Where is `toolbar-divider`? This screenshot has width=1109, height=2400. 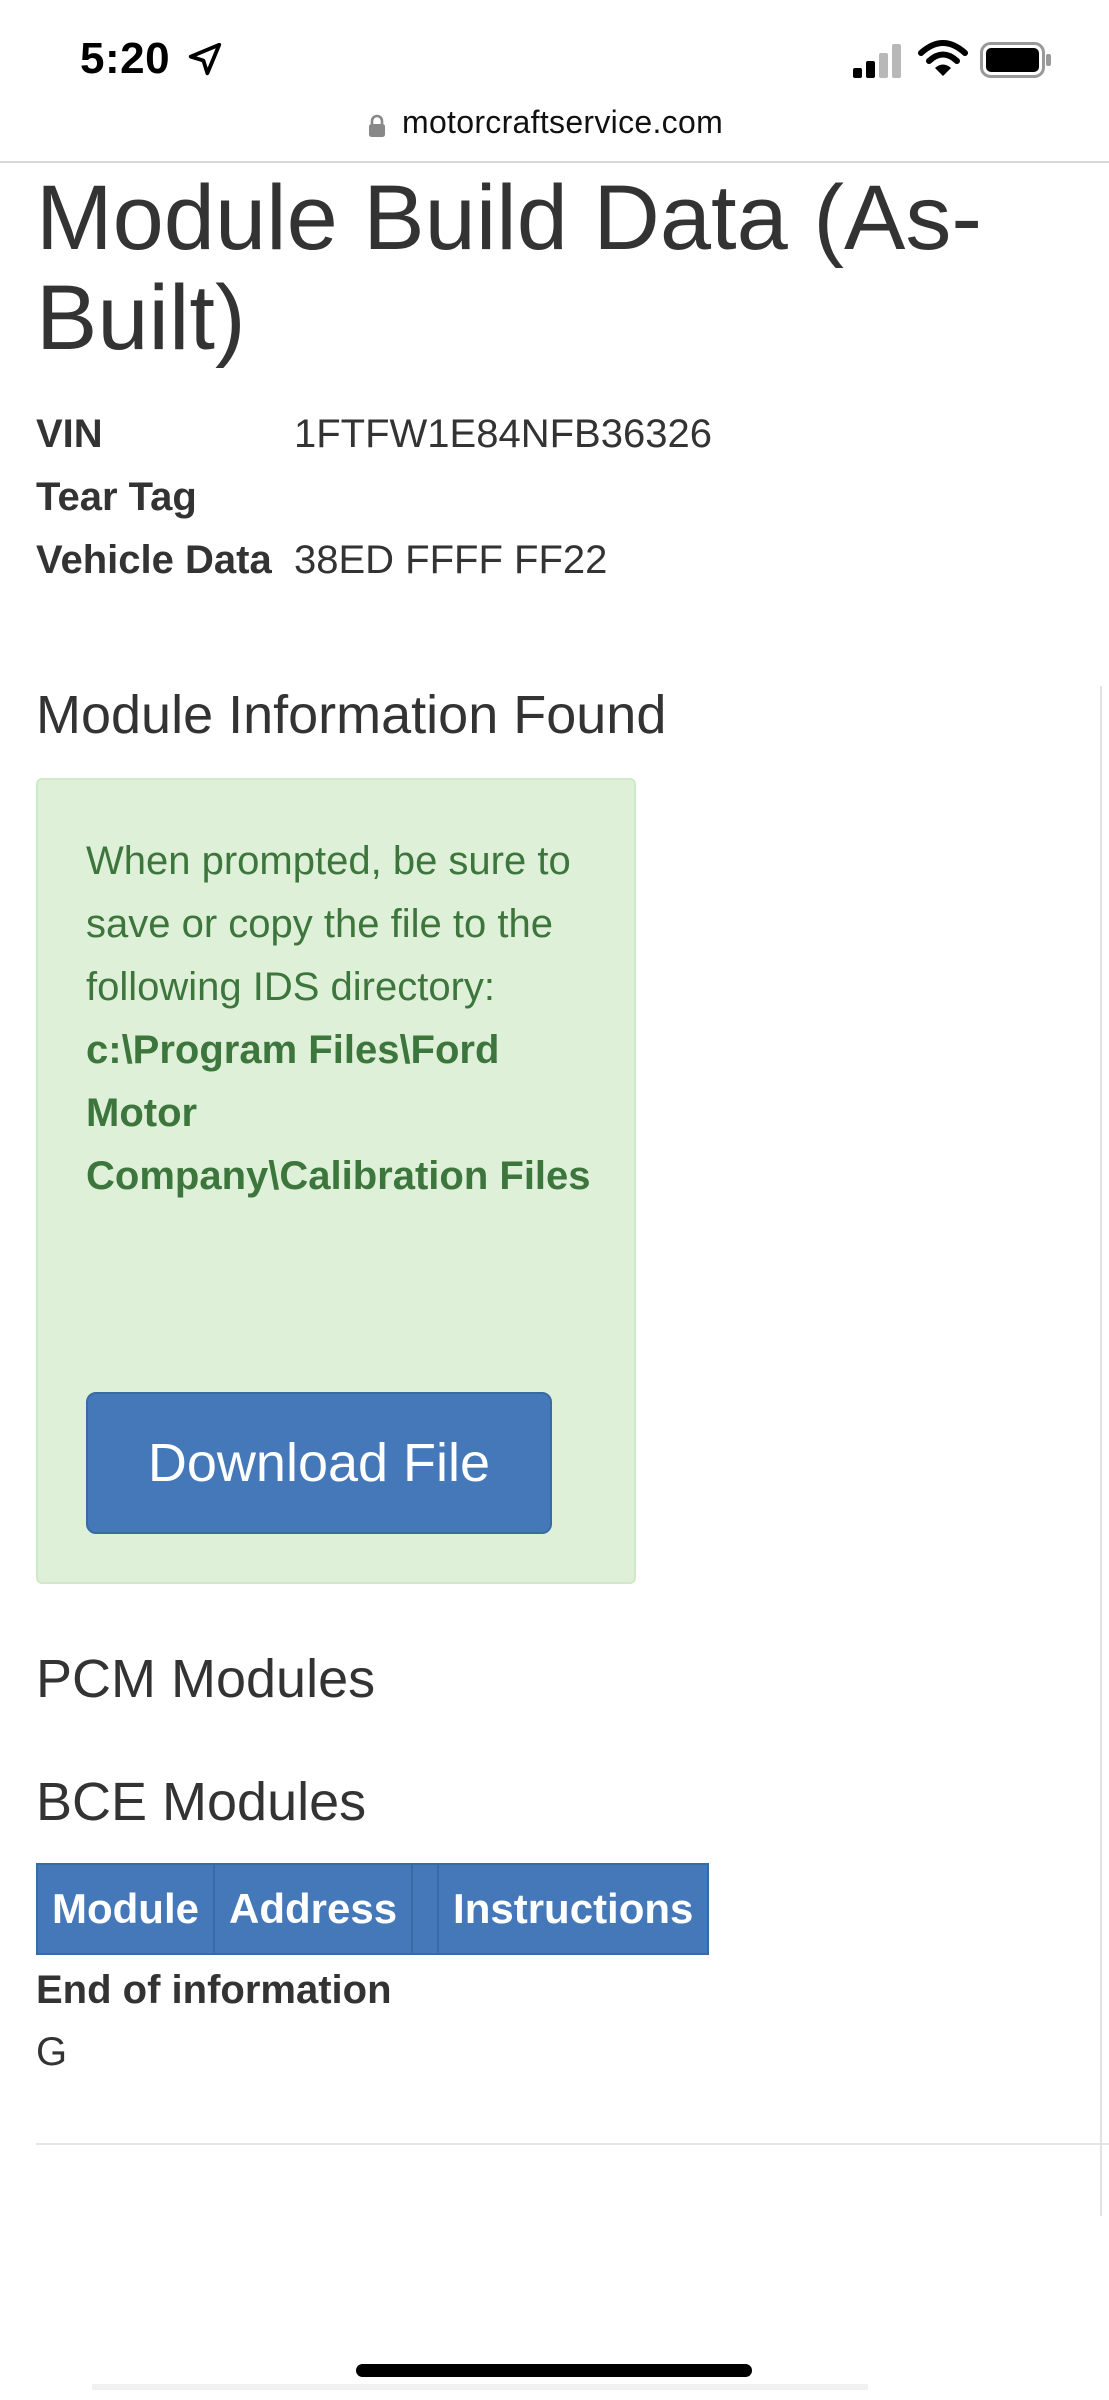 toolbar-divider is located at coordinates (554, 162).